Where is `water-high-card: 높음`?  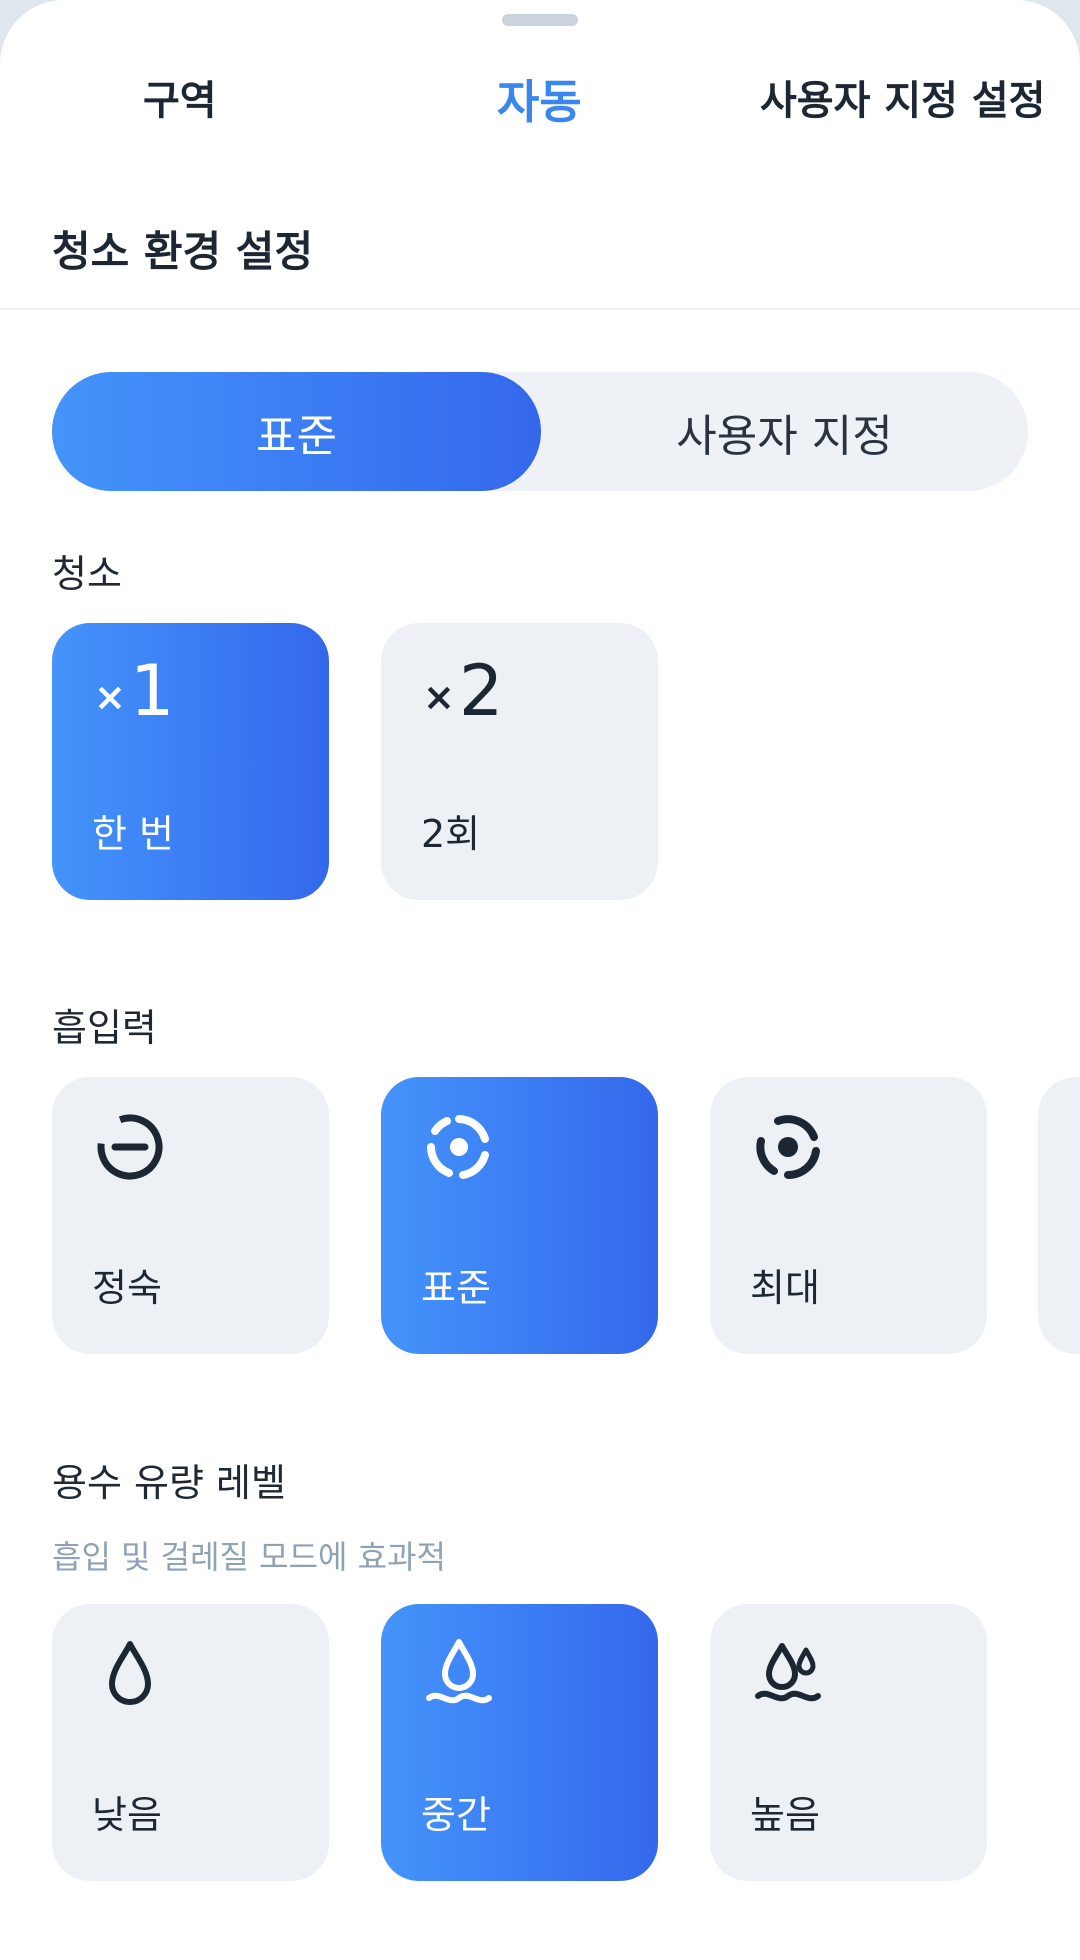
water-high-card: 높음 is located at coordinates (848, 1742).